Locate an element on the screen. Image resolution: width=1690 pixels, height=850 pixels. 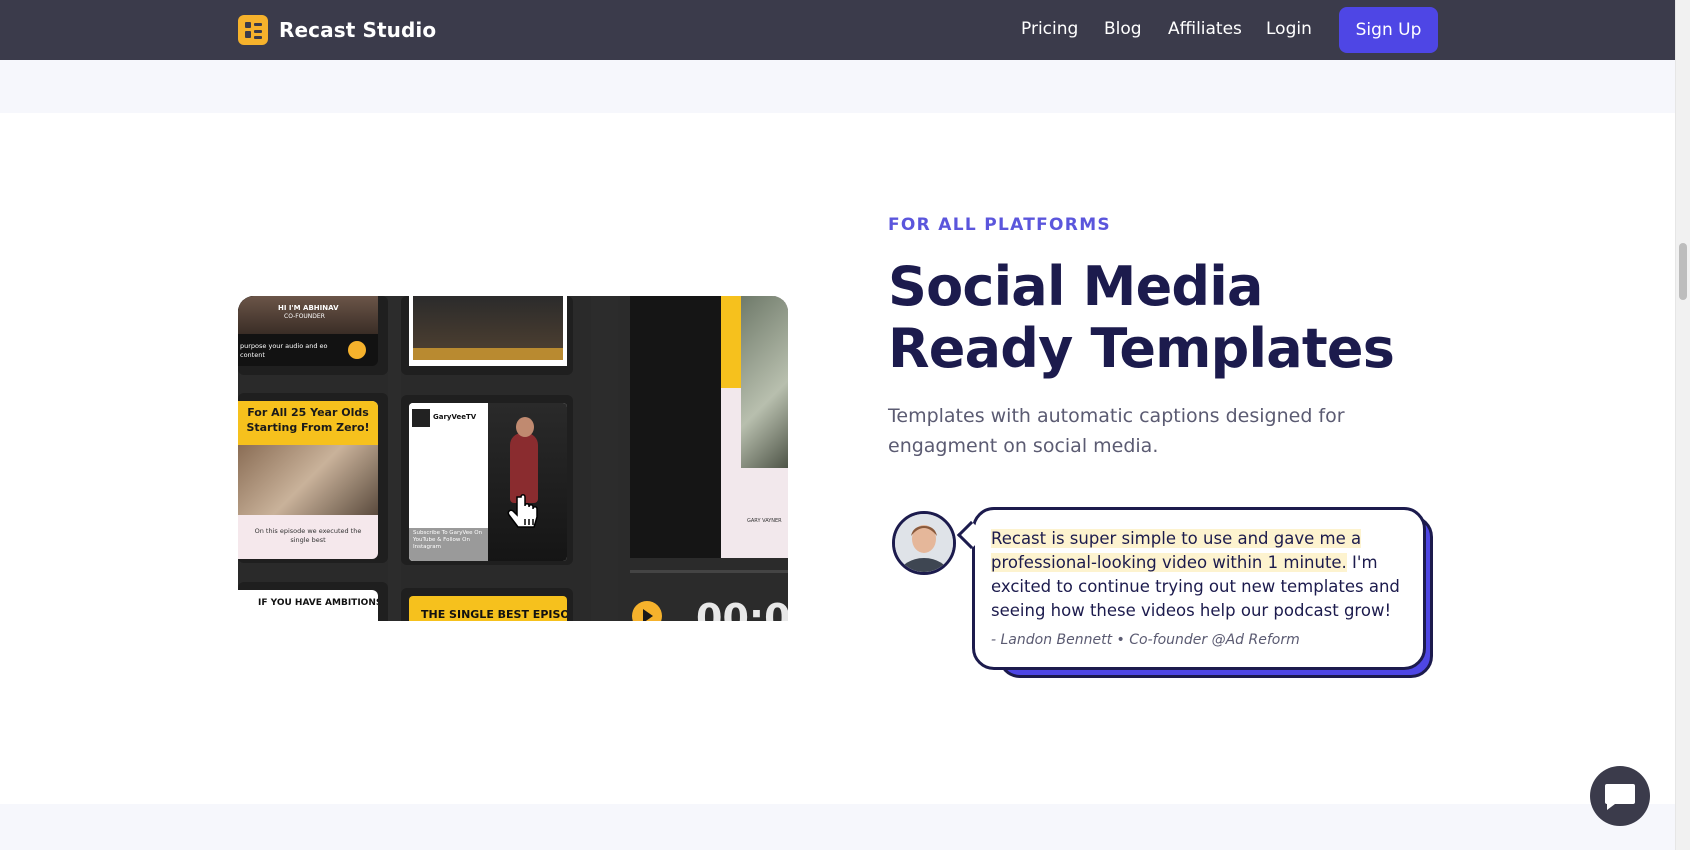
brand-badge-icon is located at coordinates (357, 350).